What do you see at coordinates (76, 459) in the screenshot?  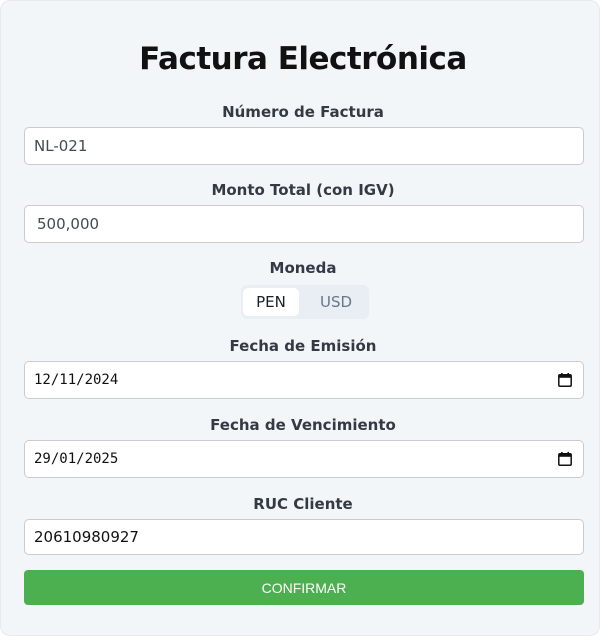 I see `due-date-value: 29/01/2025` at bounding box center [76, 459].